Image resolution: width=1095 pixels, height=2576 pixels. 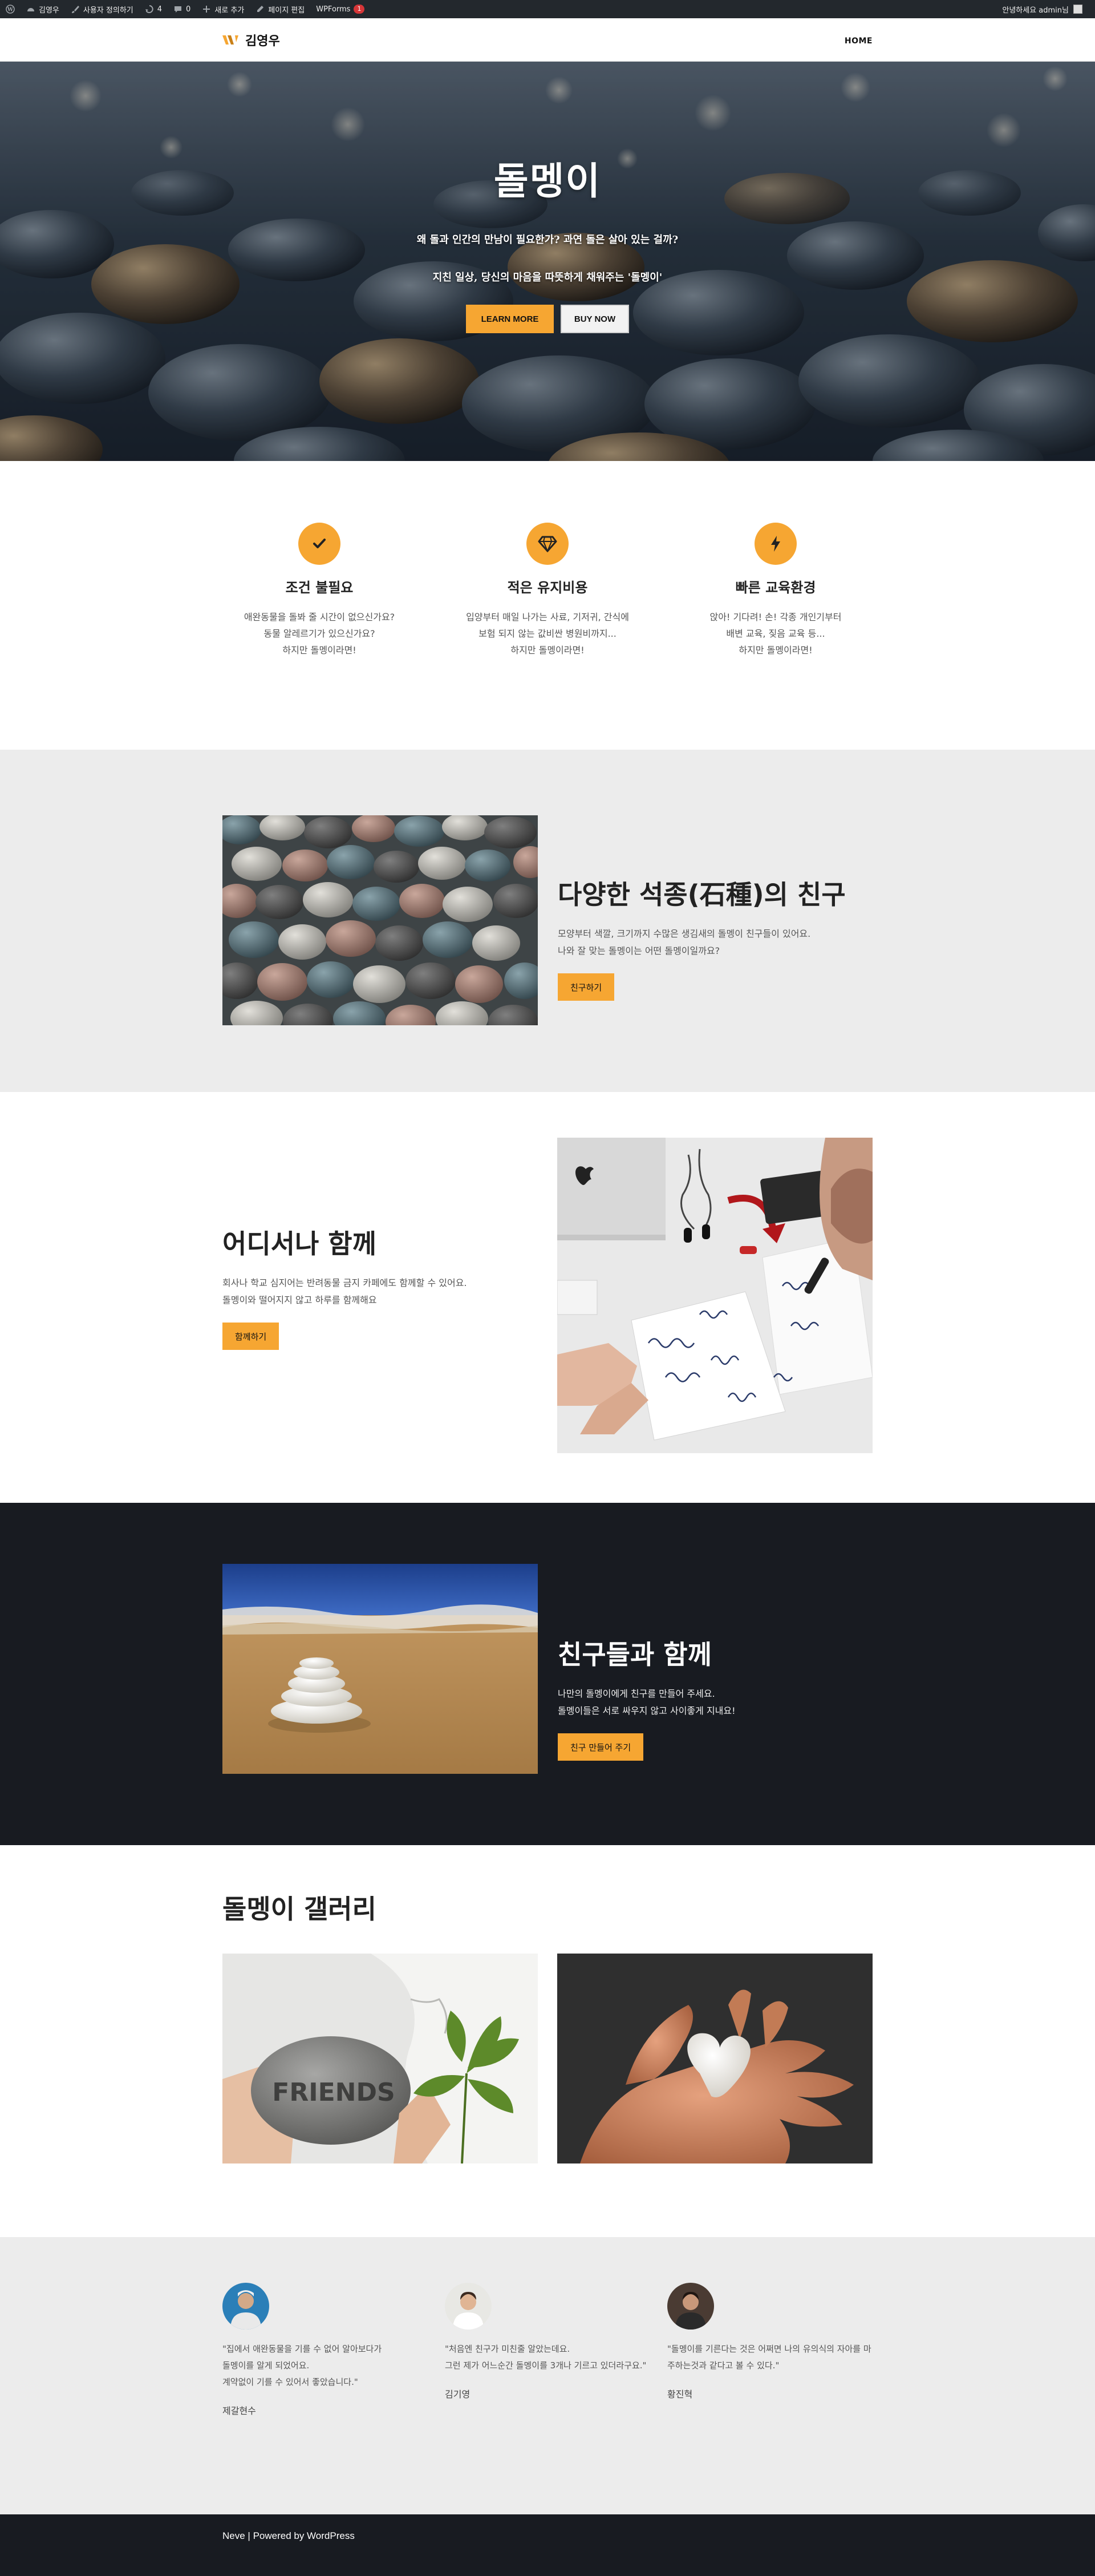 What do you see at coordinates (702, 894) in the screenshot?
I see `variety-title: 다양한 석종(石種)의 친구` at bounding box center [702, 894].